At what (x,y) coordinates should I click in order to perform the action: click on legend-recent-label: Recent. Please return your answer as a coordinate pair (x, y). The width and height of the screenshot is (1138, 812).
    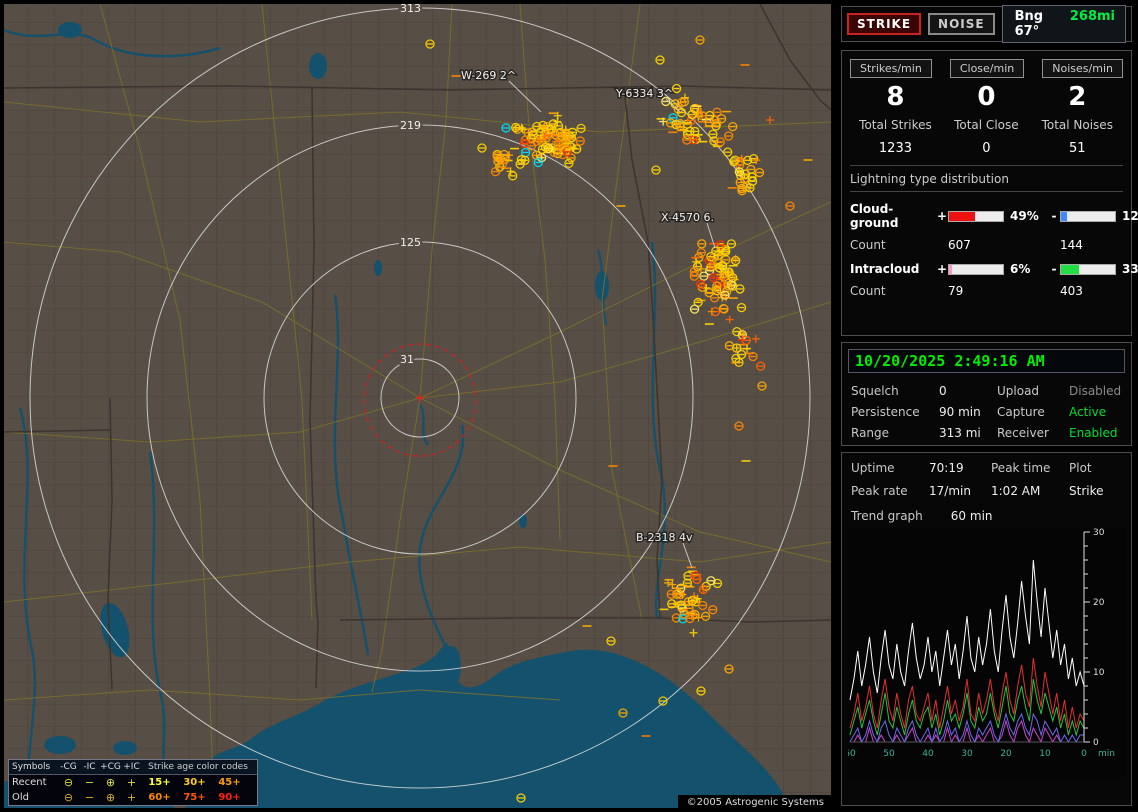
    Looking at the image, I should click on (29, 782).